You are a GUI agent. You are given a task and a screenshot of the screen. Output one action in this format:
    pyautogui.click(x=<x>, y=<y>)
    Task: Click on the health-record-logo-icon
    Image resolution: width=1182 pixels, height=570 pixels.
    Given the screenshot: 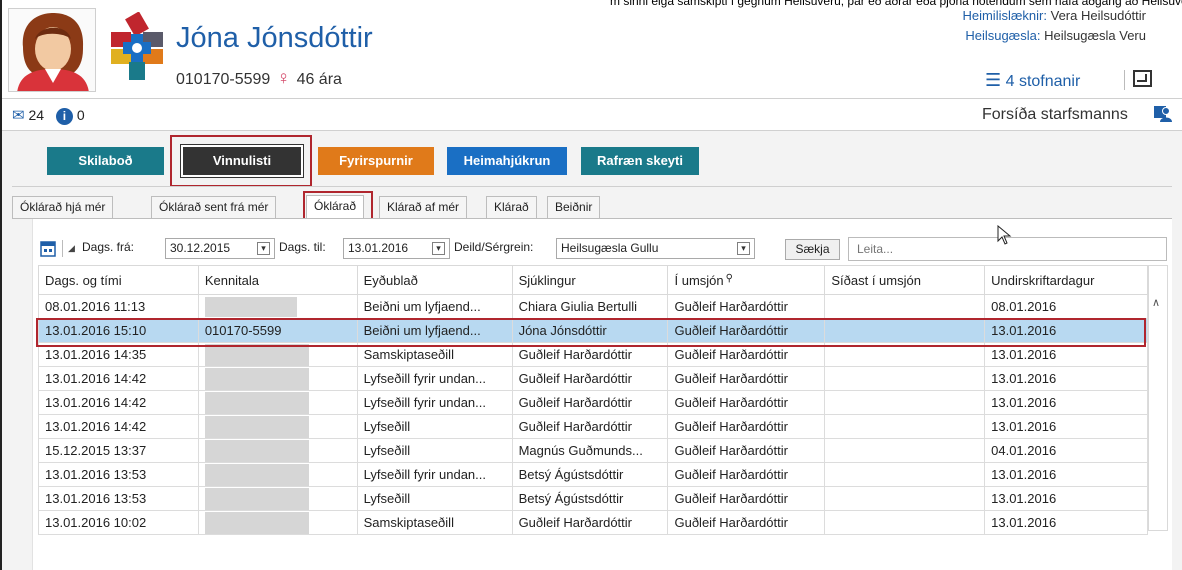 What is the action you would take?
    pyautogui.click(x=137, y=46)
    